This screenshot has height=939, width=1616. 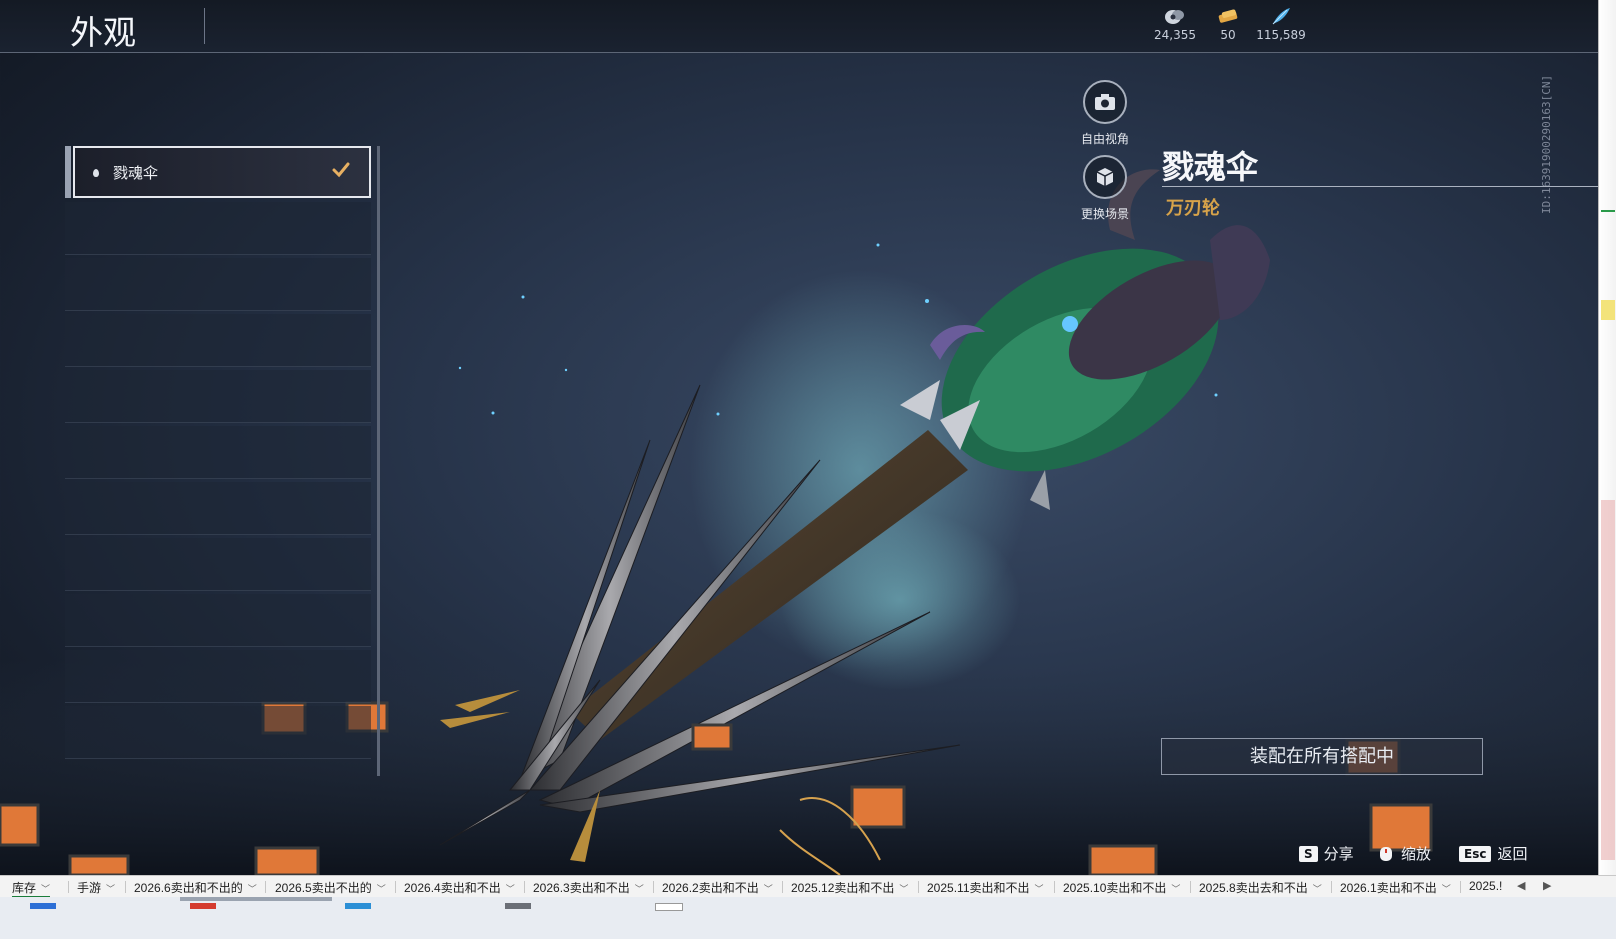 What do you see at coordinates (1493, 853) in the screenshot?
I see `back-hint: Esc 返回` at bounding box center [1493, 853].